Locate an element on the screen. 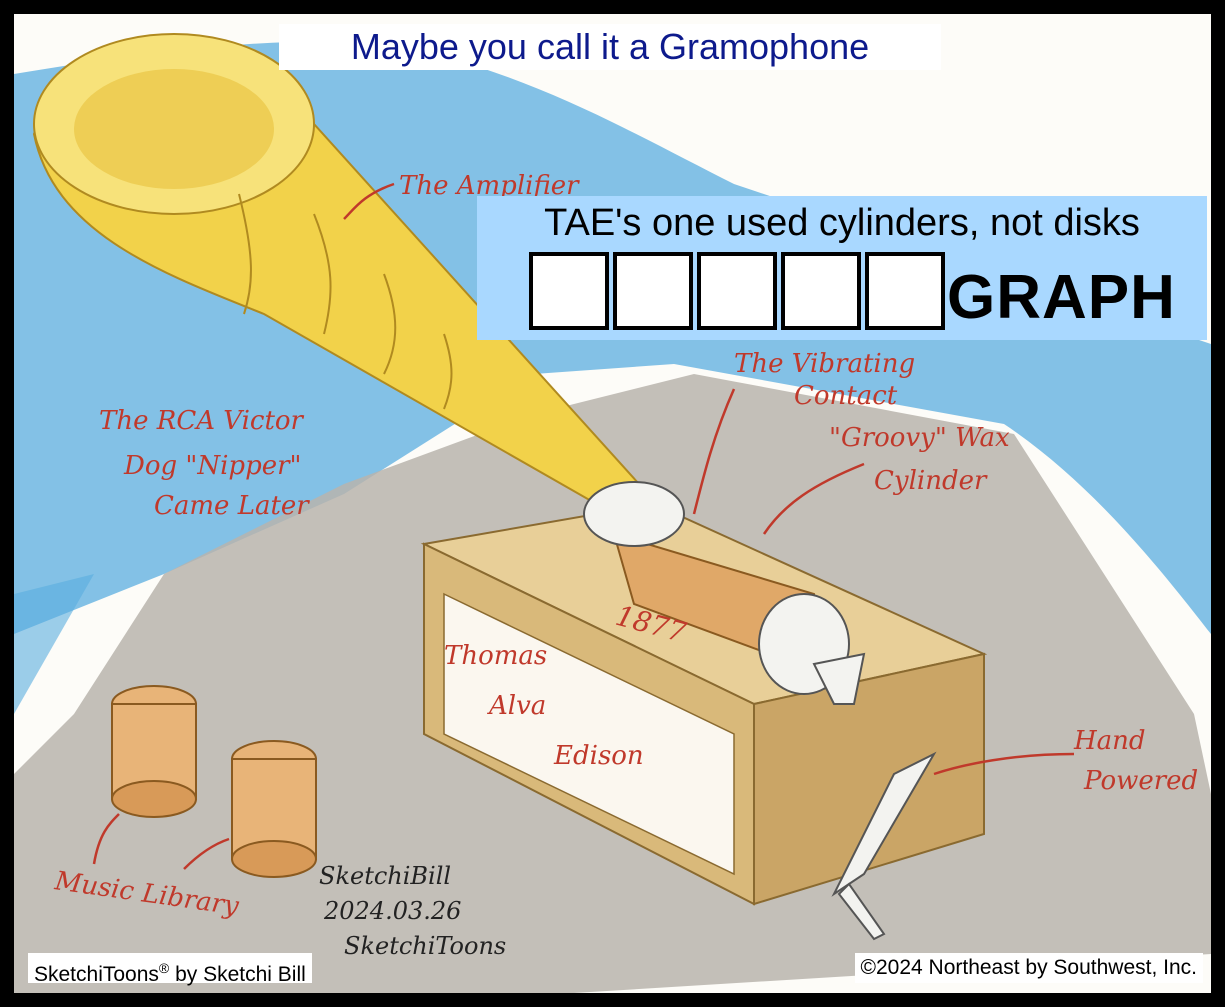  label-plate-thomas: Thomas is located at coordinates (495, 656).